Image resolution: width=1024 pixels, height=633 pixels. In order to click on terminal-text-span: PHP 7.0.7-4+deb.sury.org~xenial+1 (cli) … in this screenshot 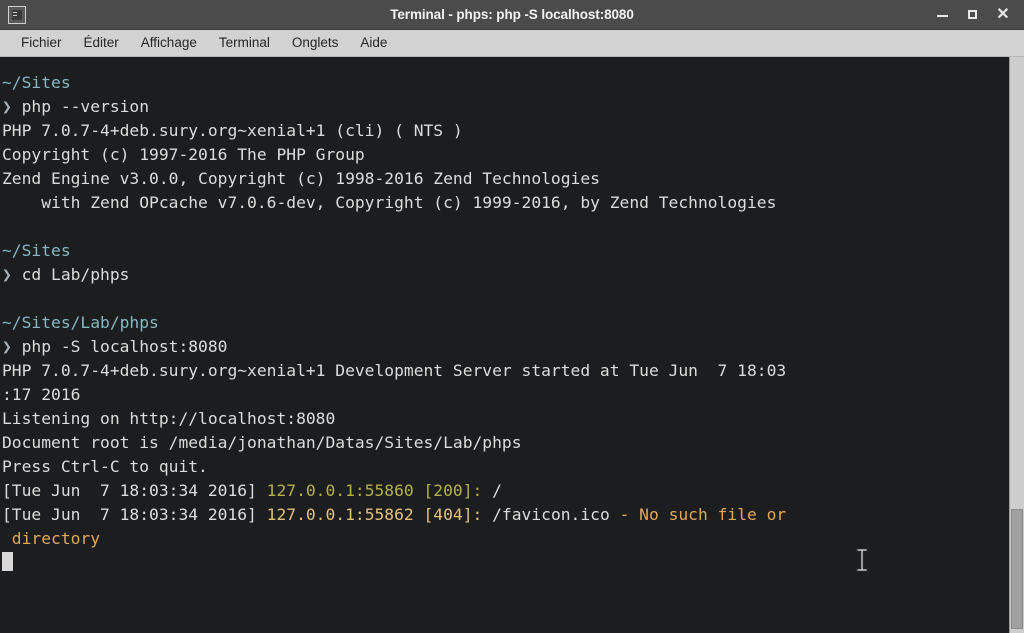, I will do `click(232, 130)`.